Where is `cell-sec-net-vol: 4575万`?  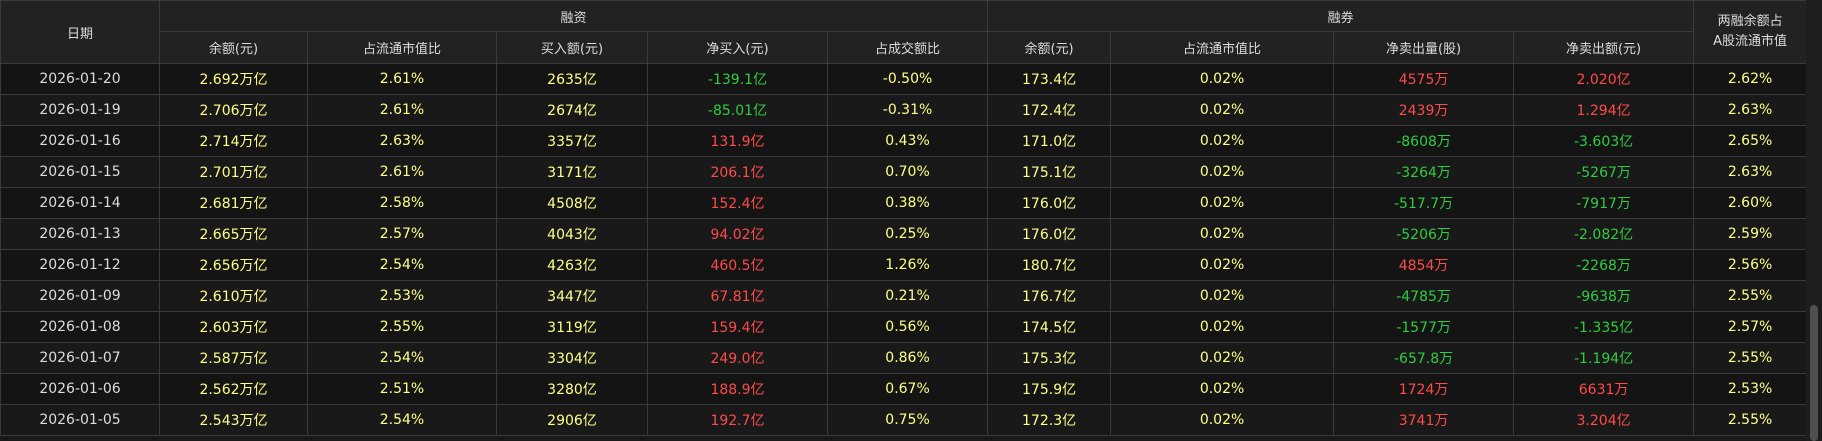
cell-sec-net-vol: 4575万 is located at coordinates (1424, 79).